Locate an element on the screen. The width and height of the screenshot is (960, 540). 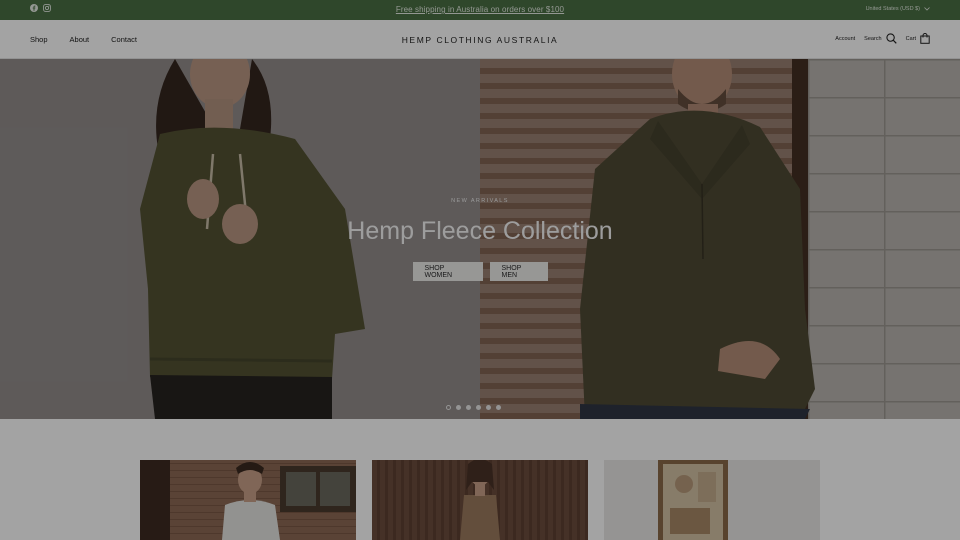
collection-grid is located at coordinates (480, 500).